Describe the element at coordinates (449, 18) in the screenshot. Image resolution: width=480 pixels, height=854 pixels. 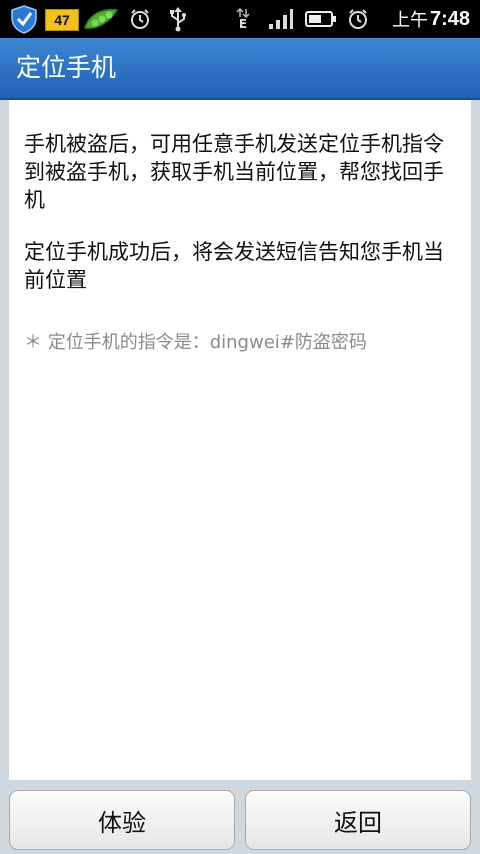
I see `clock-time: 7:48` at that location.